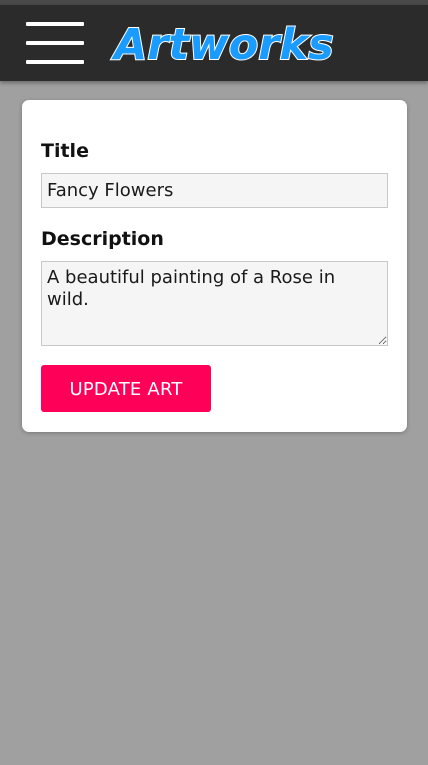 This screenshot has width=428, height=765. Describe the element at coordinates (214, 190) in the screenshot. I see `title-input` at that location.